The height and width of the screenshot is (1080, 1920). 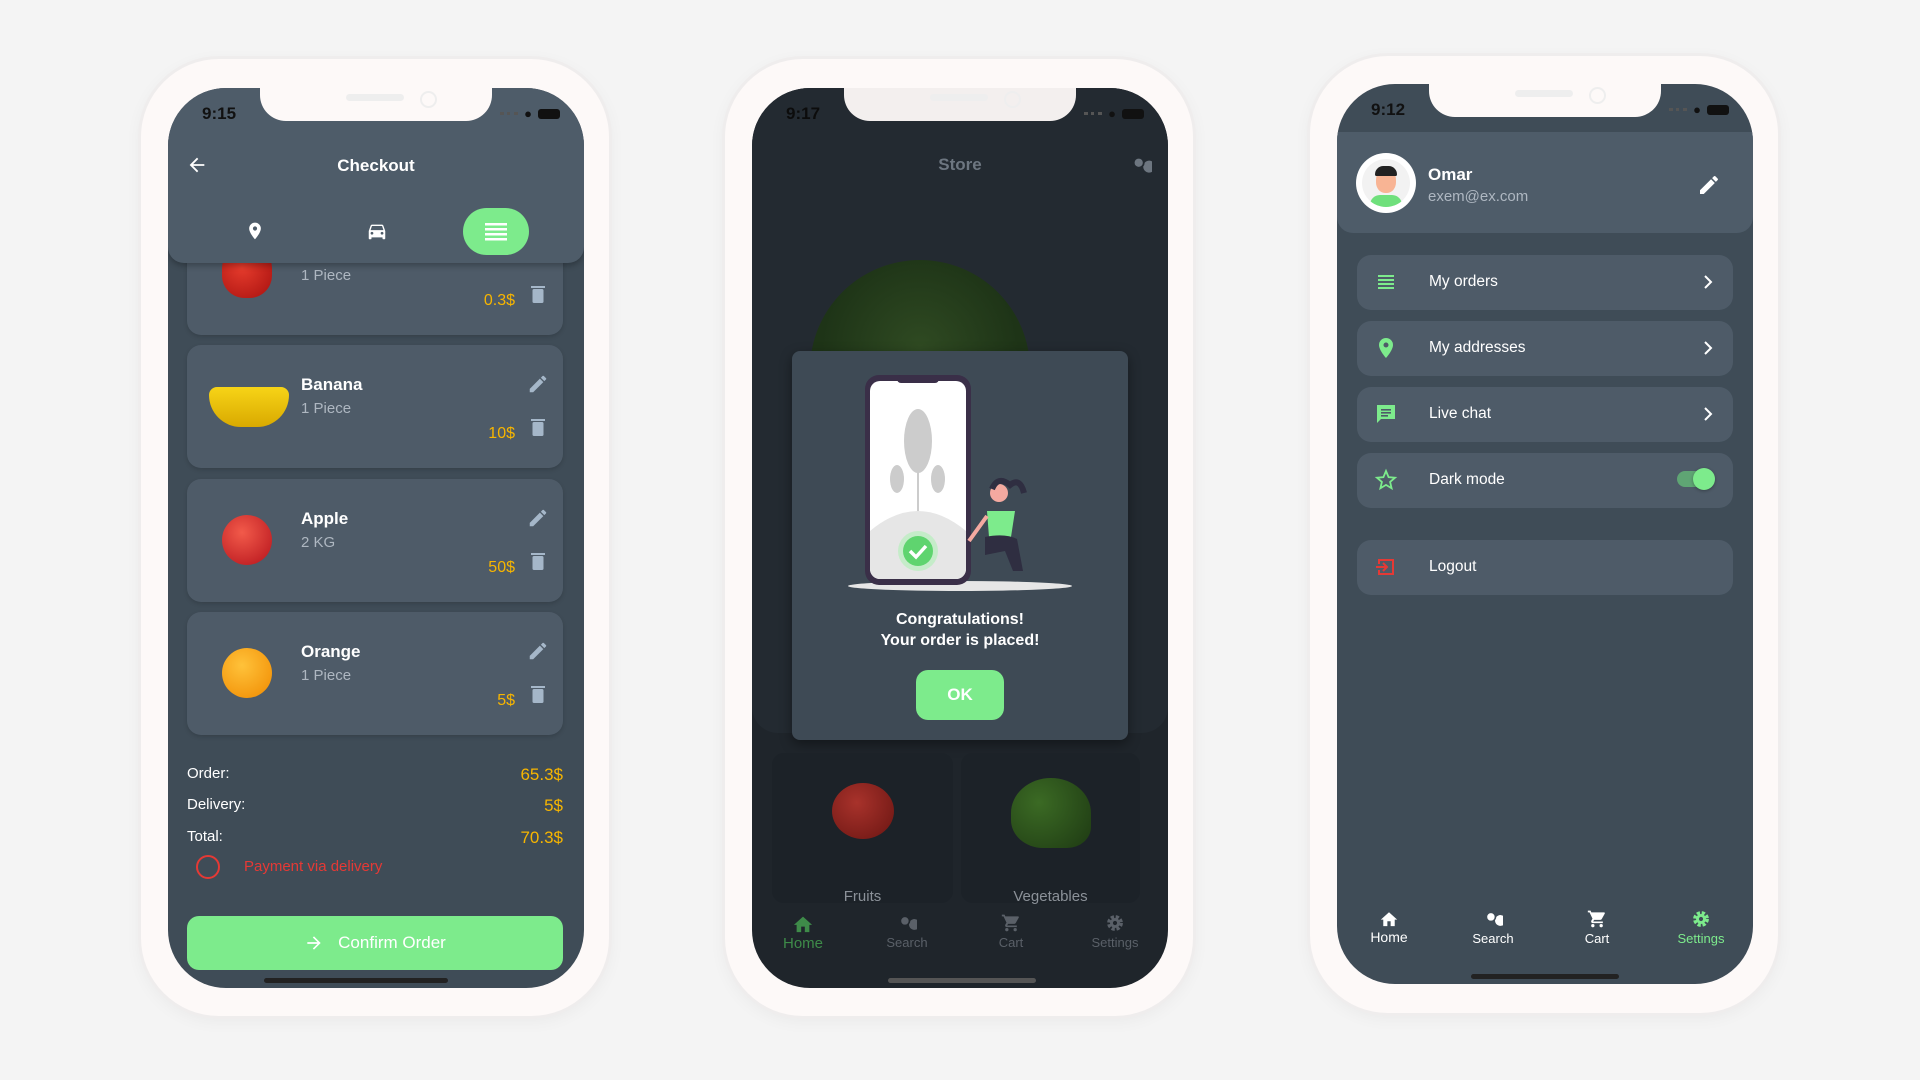 What do you see at coordinates (208, 867) in the screenshot?
I see `payment-radio` at bounding box center [208, 867].